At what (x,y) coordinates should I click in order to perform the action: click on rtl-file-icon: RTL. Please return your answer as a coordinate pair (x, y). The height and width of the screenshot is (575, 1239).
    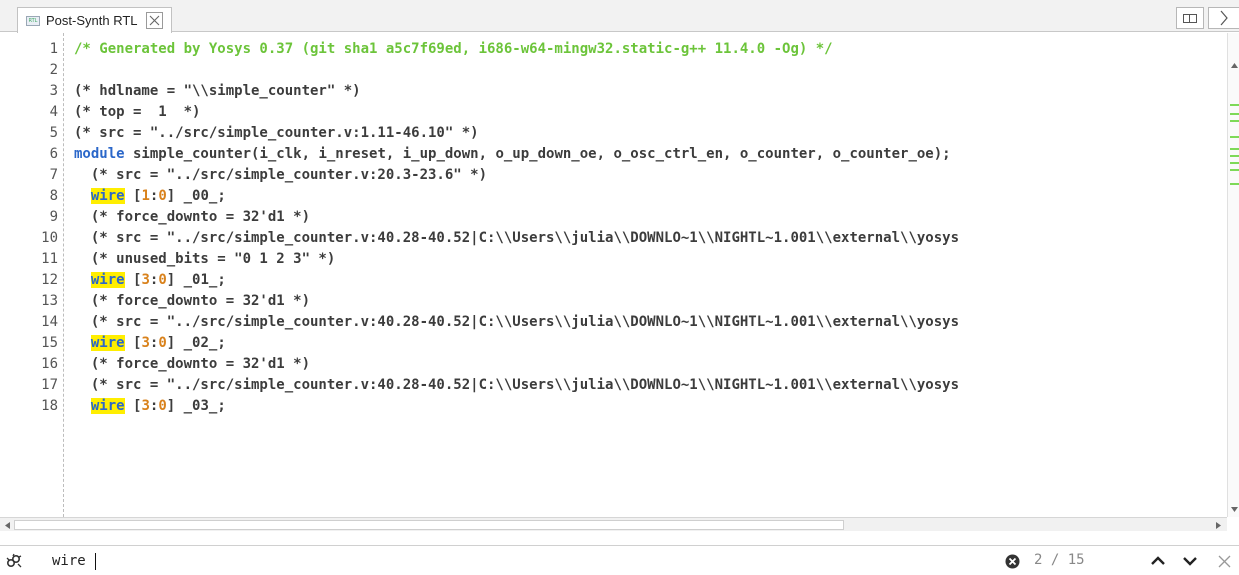
    Looking at the image, I should click on (33, 20).